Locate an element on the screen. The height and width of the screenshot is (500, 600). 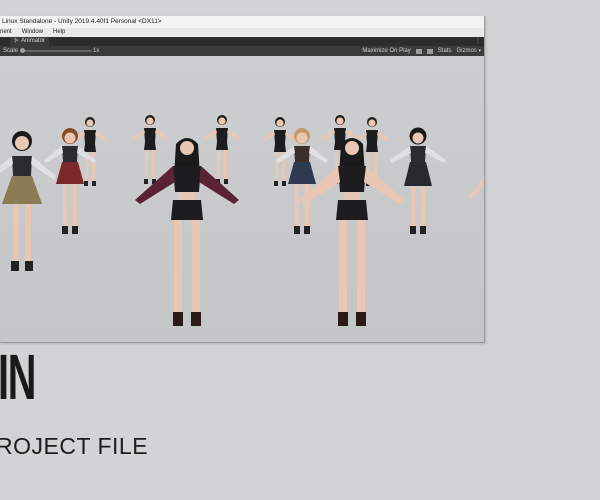
scale-value: 1x is located at coordinates (96, 51).